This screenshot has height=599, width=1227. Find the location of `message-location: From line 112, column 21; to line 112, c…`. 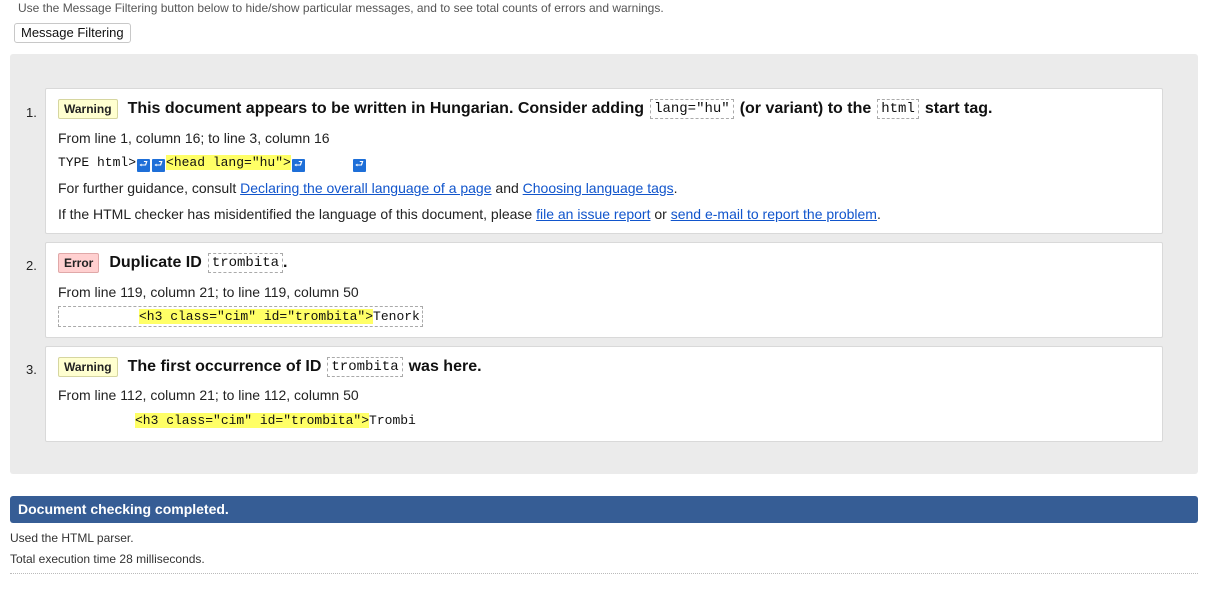

message-location: From line 112, column 21; to line 112, c… is located at coordinates (208, 395).